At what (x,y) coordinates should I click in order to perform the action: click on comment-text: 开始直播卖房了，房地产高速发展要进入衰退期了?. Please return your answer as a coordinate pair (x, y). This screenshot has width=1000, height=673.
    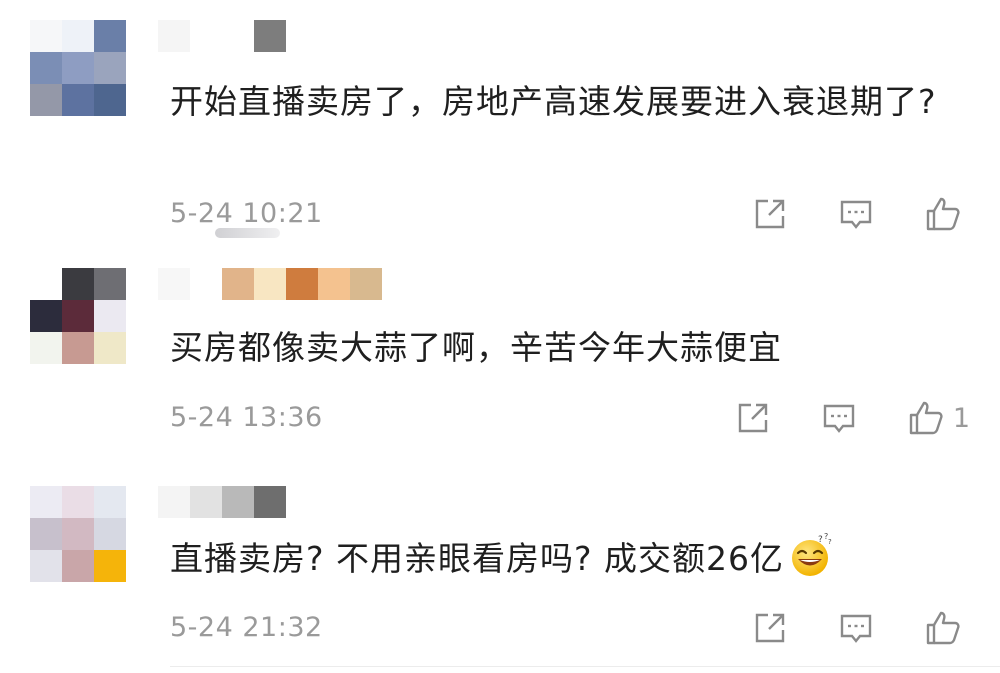
    Looking at the image, I should click on (553, 101).